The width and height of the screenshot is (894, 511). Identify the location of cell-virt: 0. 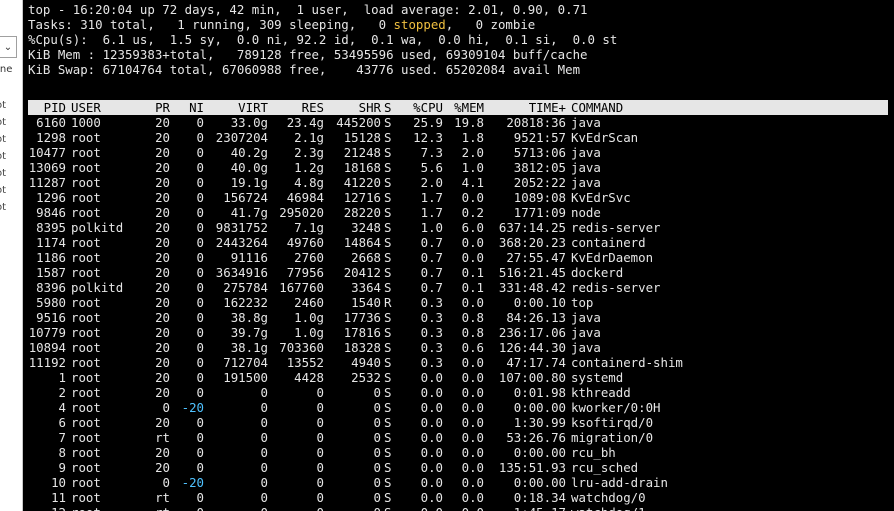
(264, 392).